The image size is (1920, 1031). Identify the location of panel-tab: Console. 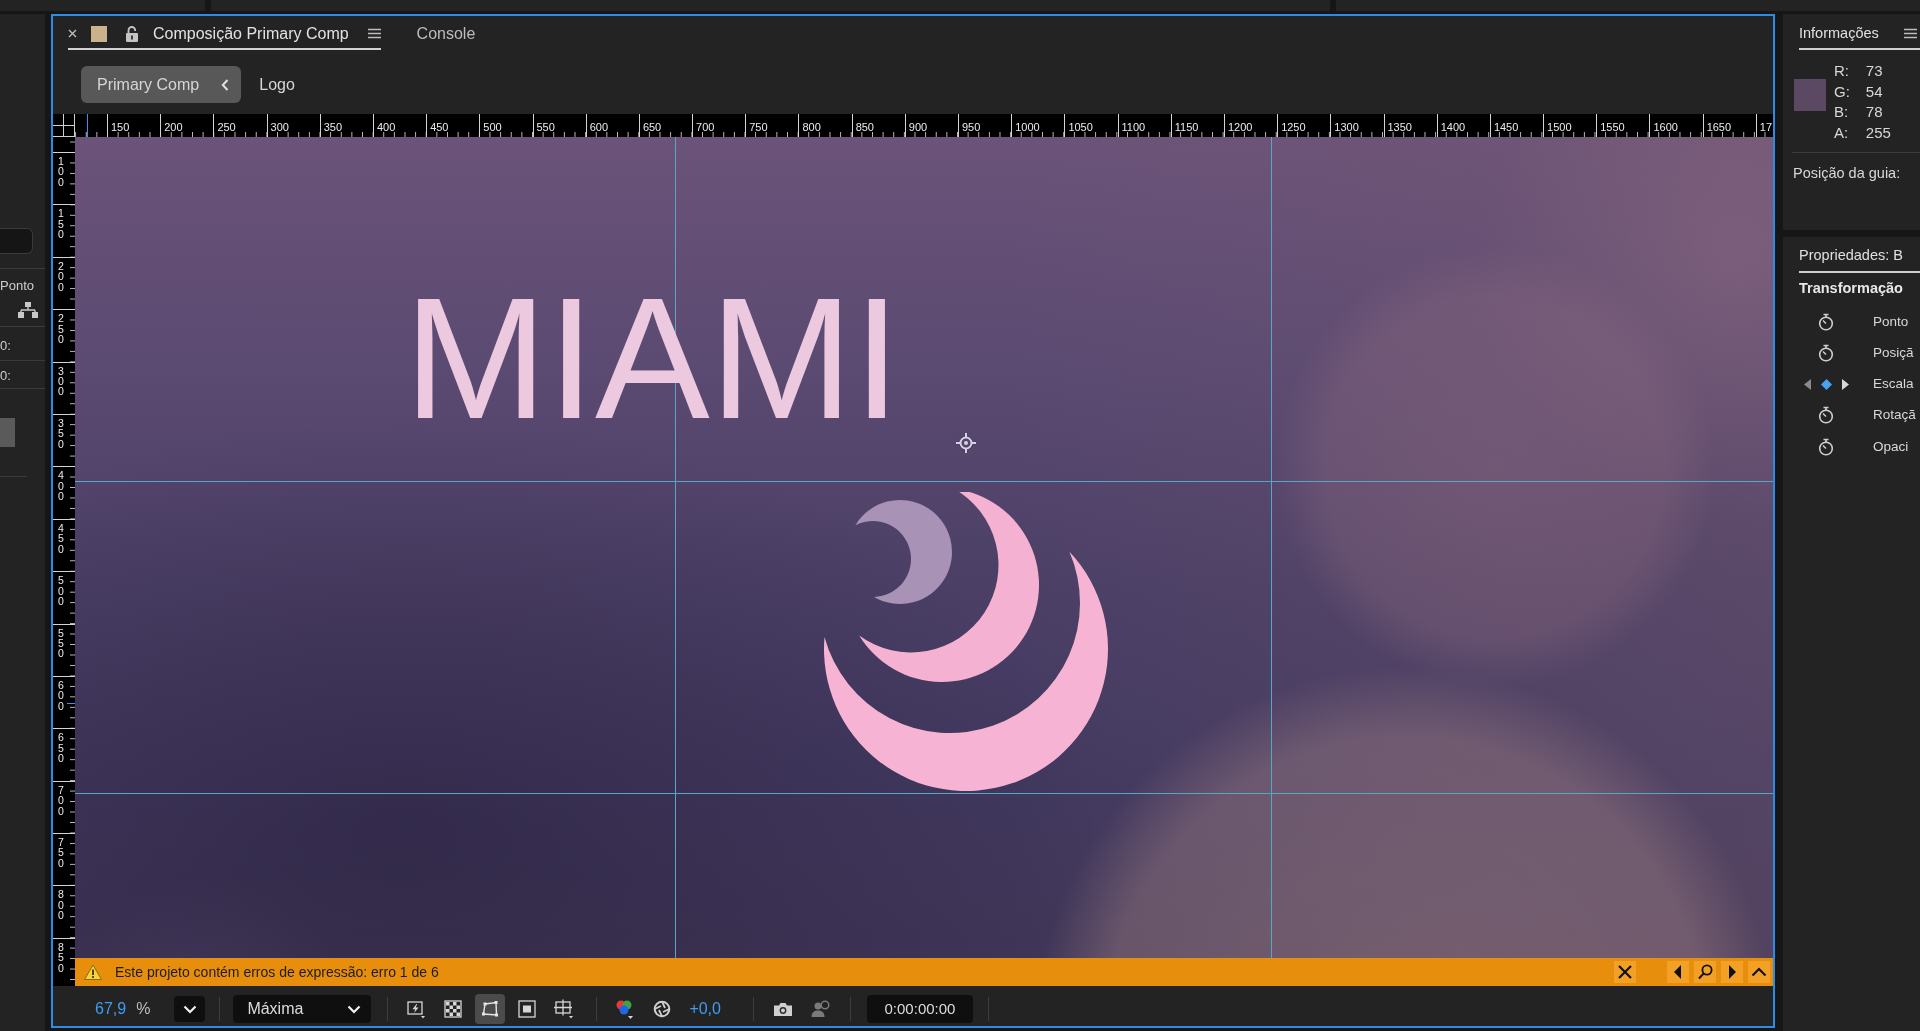
(446, 33).